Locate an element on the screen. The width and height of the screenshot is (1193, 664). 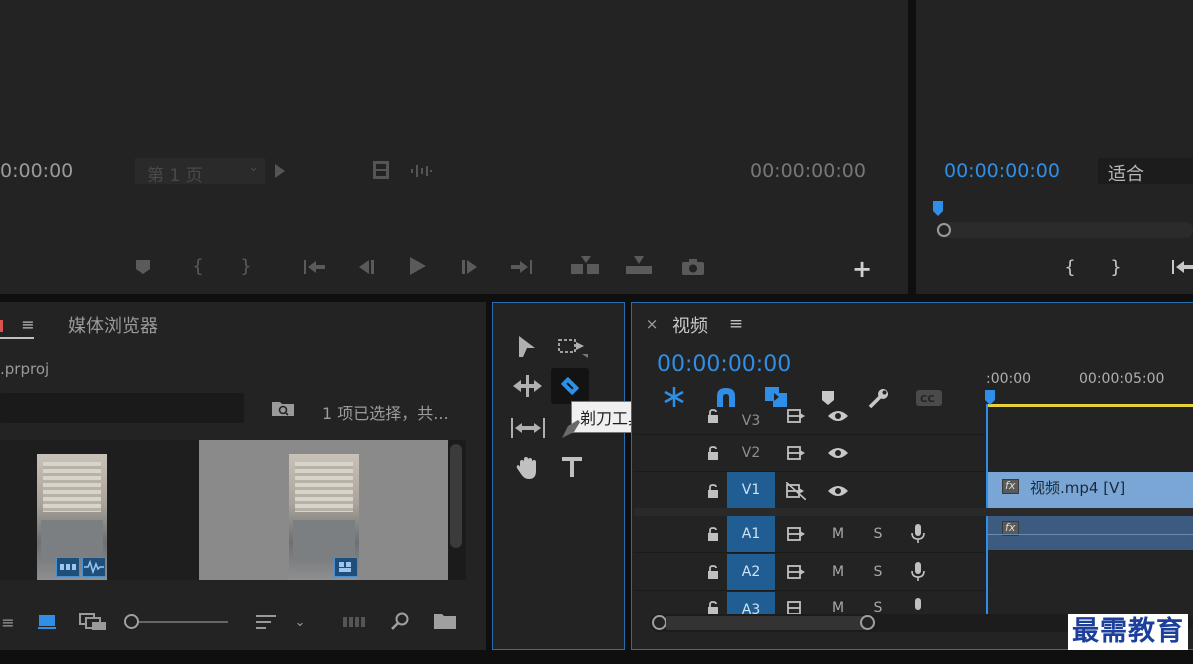
panel-menu-icon: ≡ is located at coordinates (28, 324).